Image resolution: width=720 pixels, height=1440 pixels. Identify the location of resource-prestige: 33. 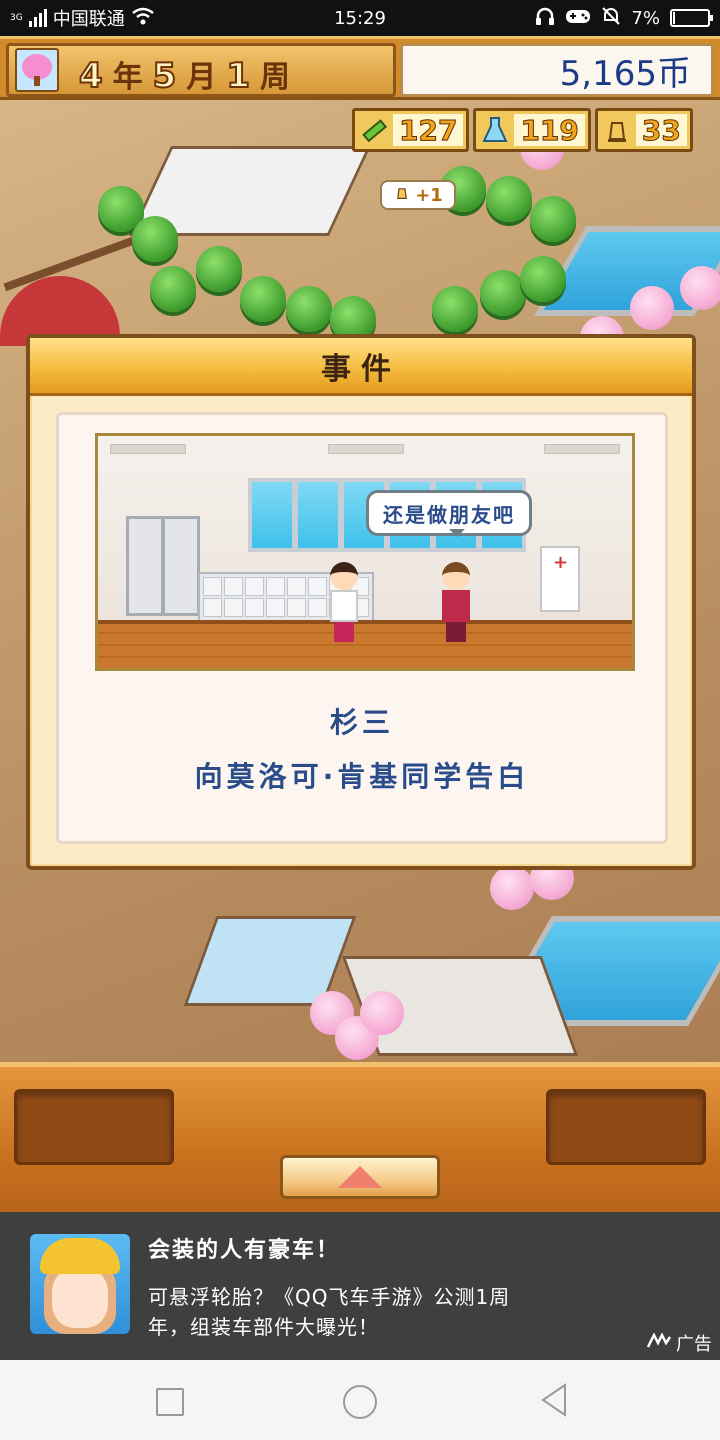
(643, 130).